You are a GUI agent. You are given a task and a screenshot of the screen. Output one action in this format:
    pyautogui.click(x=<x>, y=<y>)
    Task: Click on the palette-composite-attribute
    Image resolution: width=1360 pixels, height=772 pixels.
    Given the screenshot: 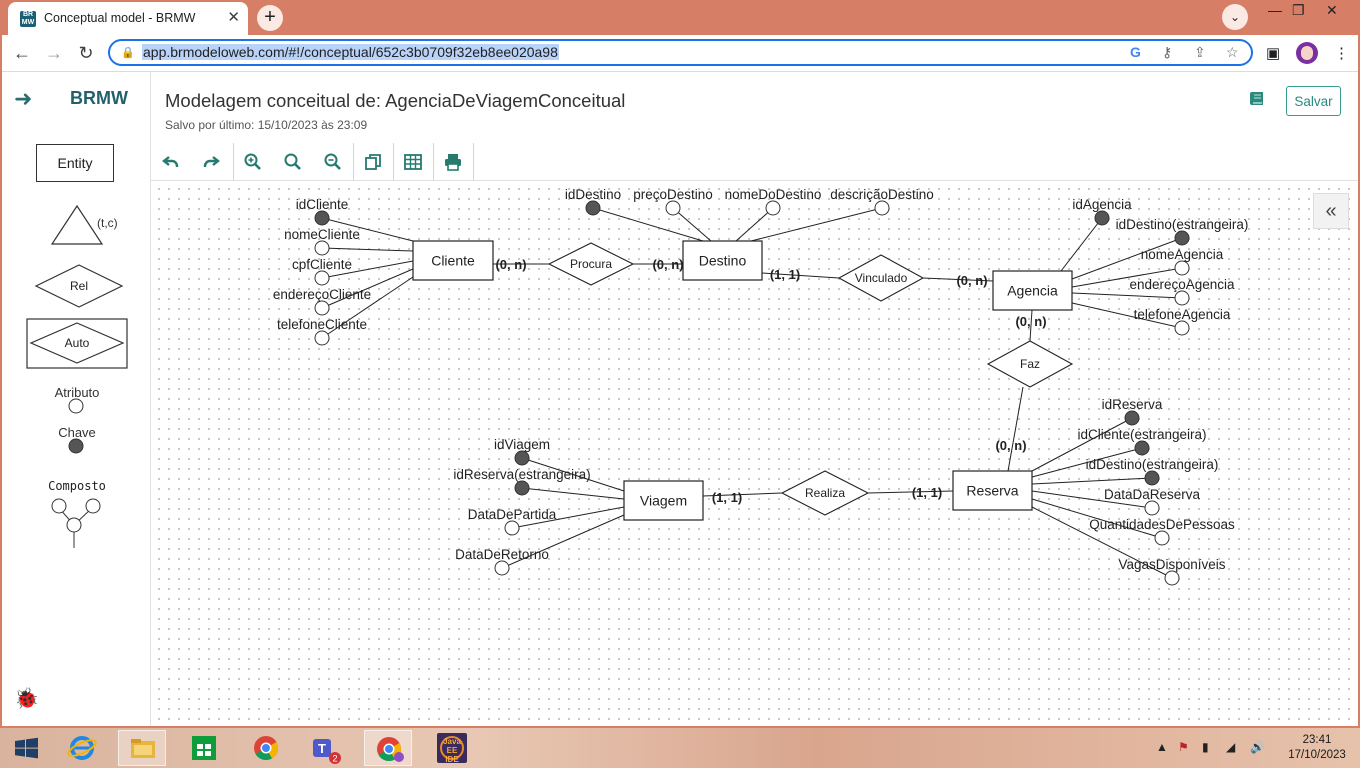 What is the action you would take?
    pyautogui.click(x=76, y=523)
    